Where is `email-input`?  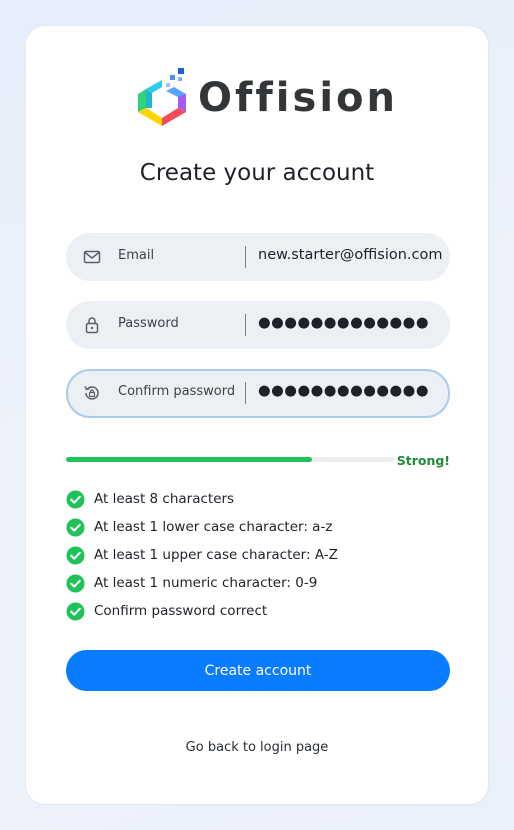
email-input is located at coordinates (351, 255).